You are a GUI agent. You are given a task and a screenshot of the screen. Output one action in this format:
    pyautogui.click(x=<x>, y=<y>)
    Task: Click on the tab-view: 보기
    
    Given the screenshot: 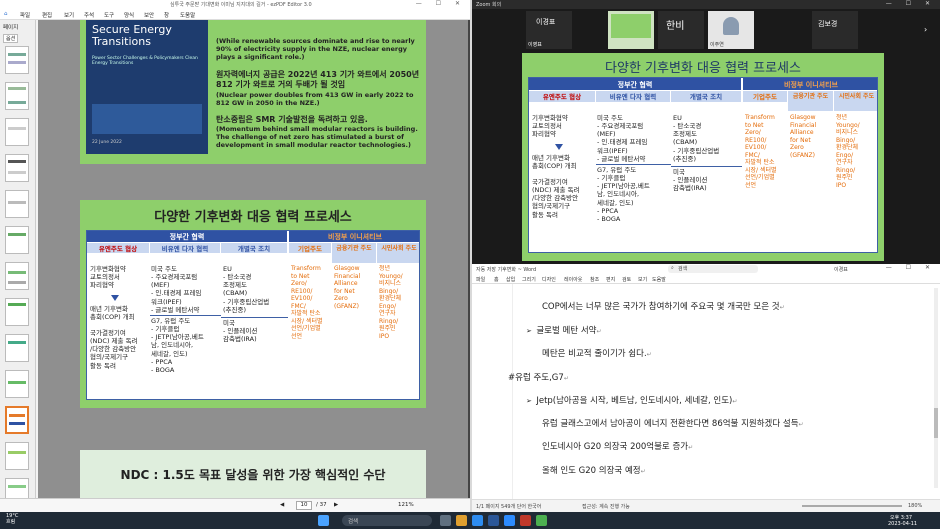 What is the action you would take?
    pyautogui.click(x=642, y=279)
    